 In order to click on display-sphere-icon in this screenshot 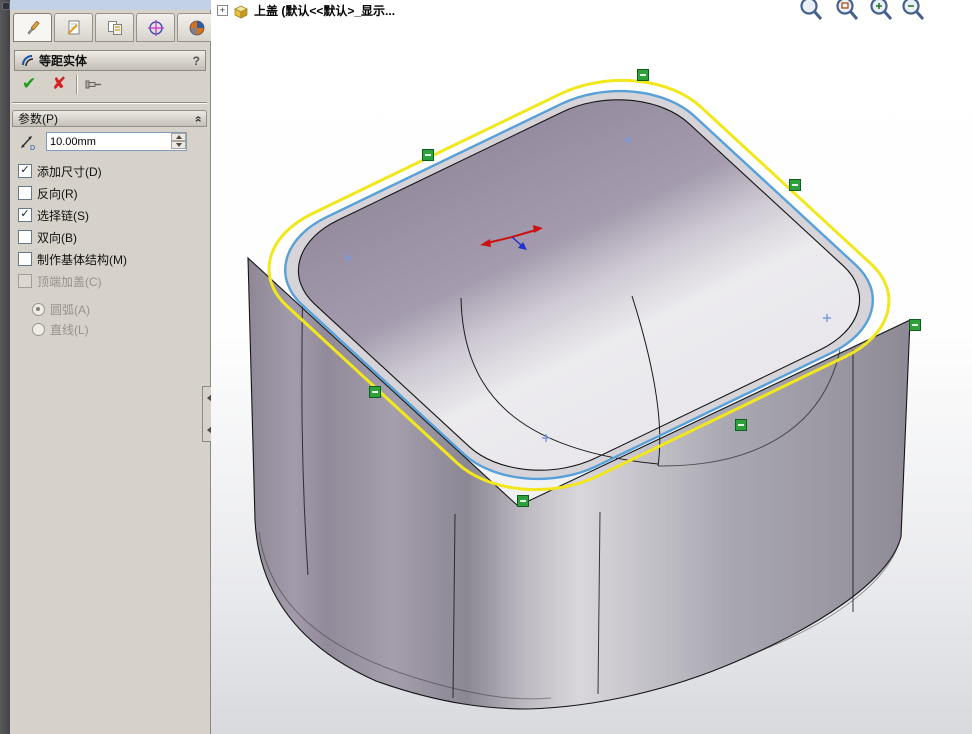, I will do `click(196, 27)`.